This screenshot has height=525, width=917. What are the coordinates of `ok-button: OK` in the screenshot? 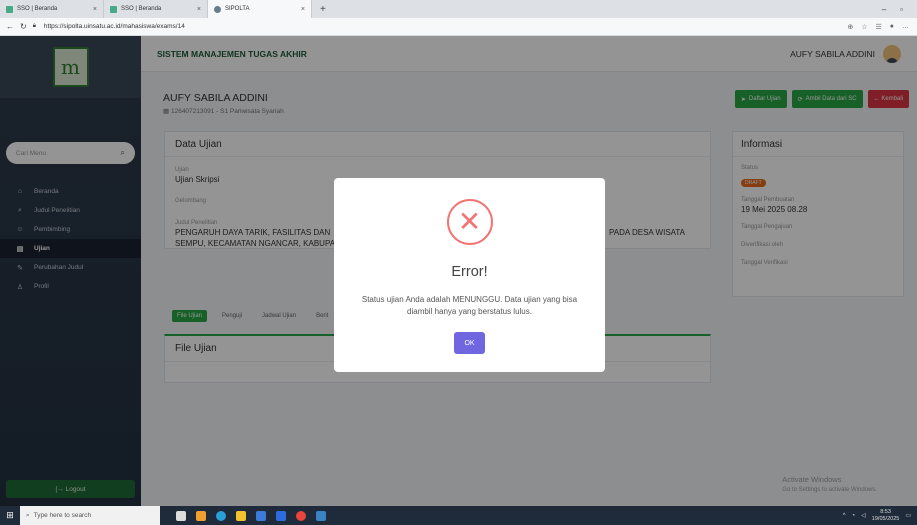 It's located at (469, 343).